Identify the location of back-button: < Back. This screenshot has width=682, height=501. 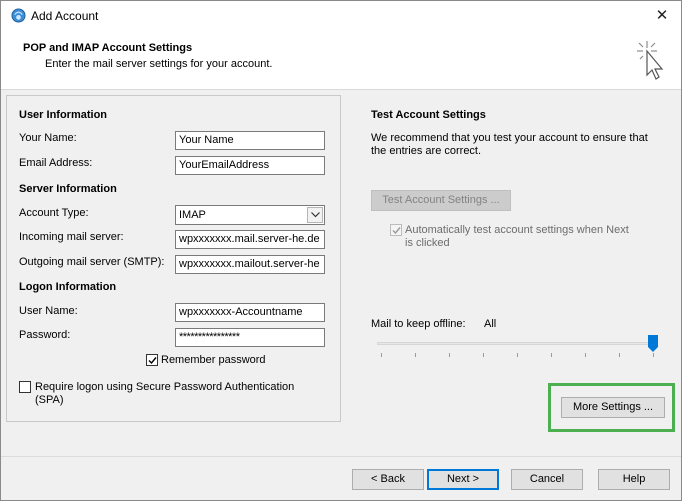
(388, 479).